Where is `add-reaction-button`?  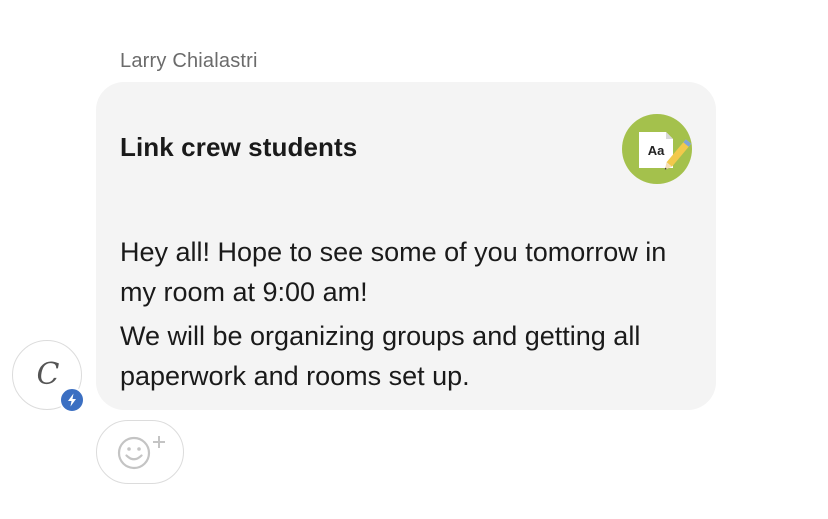
add-reaction-button is located at coordinates (140, 452).